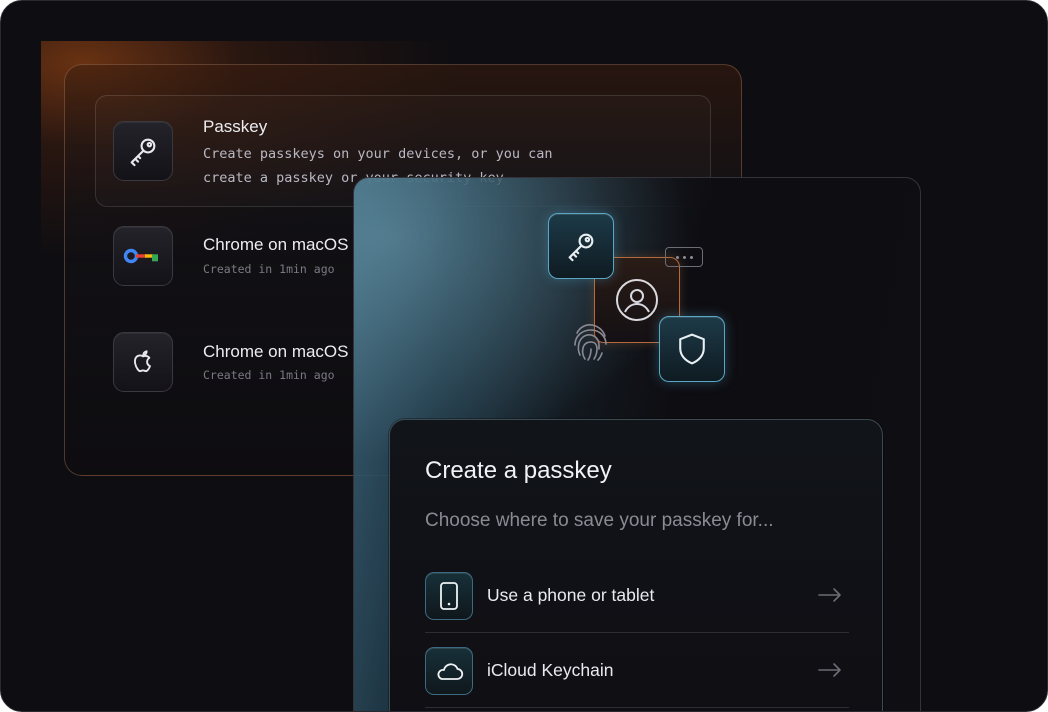  What do you see at coordinates (276, 244) in the screenshot?
I see `chrome-macos-title-1: Chrome on macOS` at bounding box center [276, 244].